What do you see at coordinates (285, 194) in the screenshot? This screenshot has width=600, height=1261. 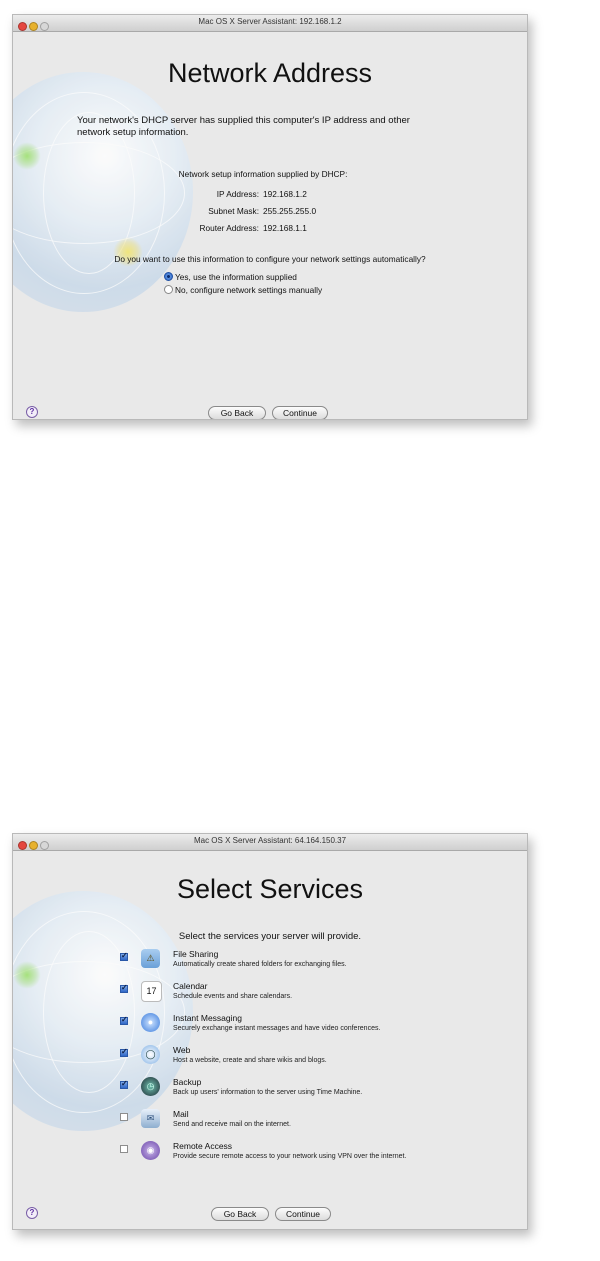 I see `ip-value: 192.168.1.2` at bounding box center [285, 194].